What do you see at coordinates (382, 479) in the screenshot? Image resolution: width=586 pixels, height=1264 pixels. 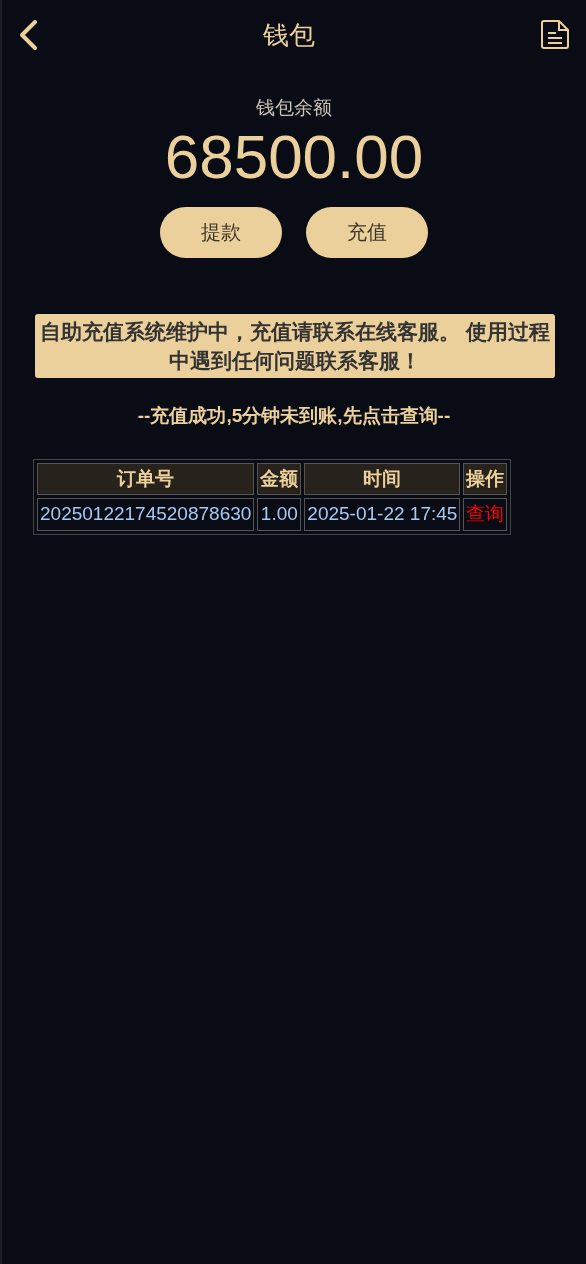 I see `column-header: 时间` at bounding box center [382, 479].